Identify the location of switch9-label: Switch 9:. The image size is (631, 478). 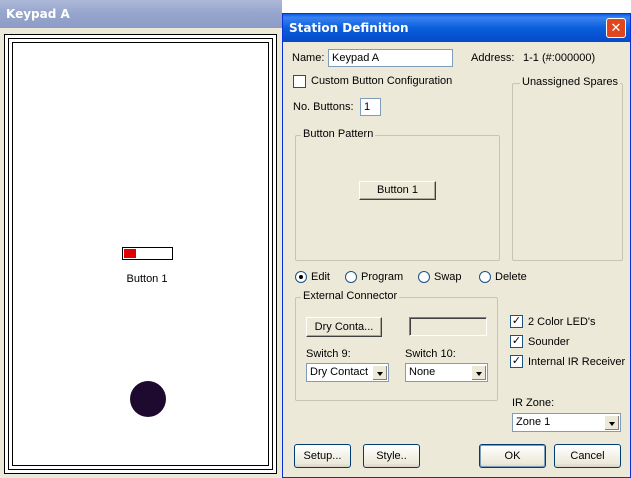
(328, 354).